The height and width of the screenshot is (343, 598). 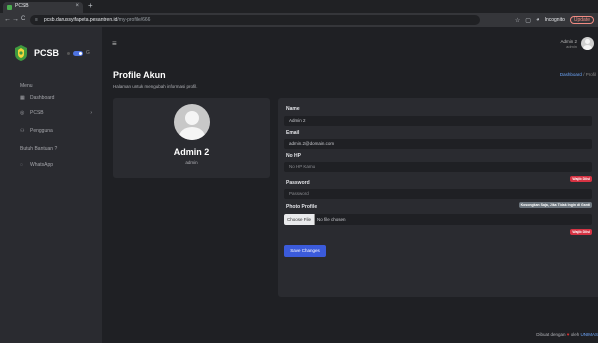 I want to click on profile-card: Admin 2 admin, so click(x=191, y=138).